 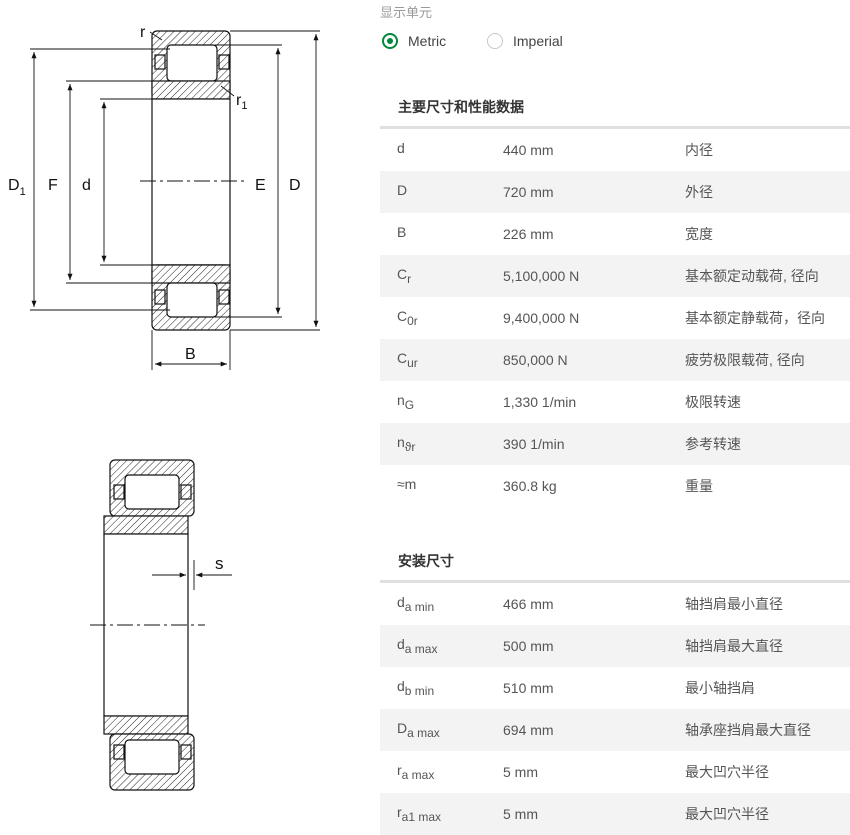 I want to click on label-s: s, so click(x=219, y=563).